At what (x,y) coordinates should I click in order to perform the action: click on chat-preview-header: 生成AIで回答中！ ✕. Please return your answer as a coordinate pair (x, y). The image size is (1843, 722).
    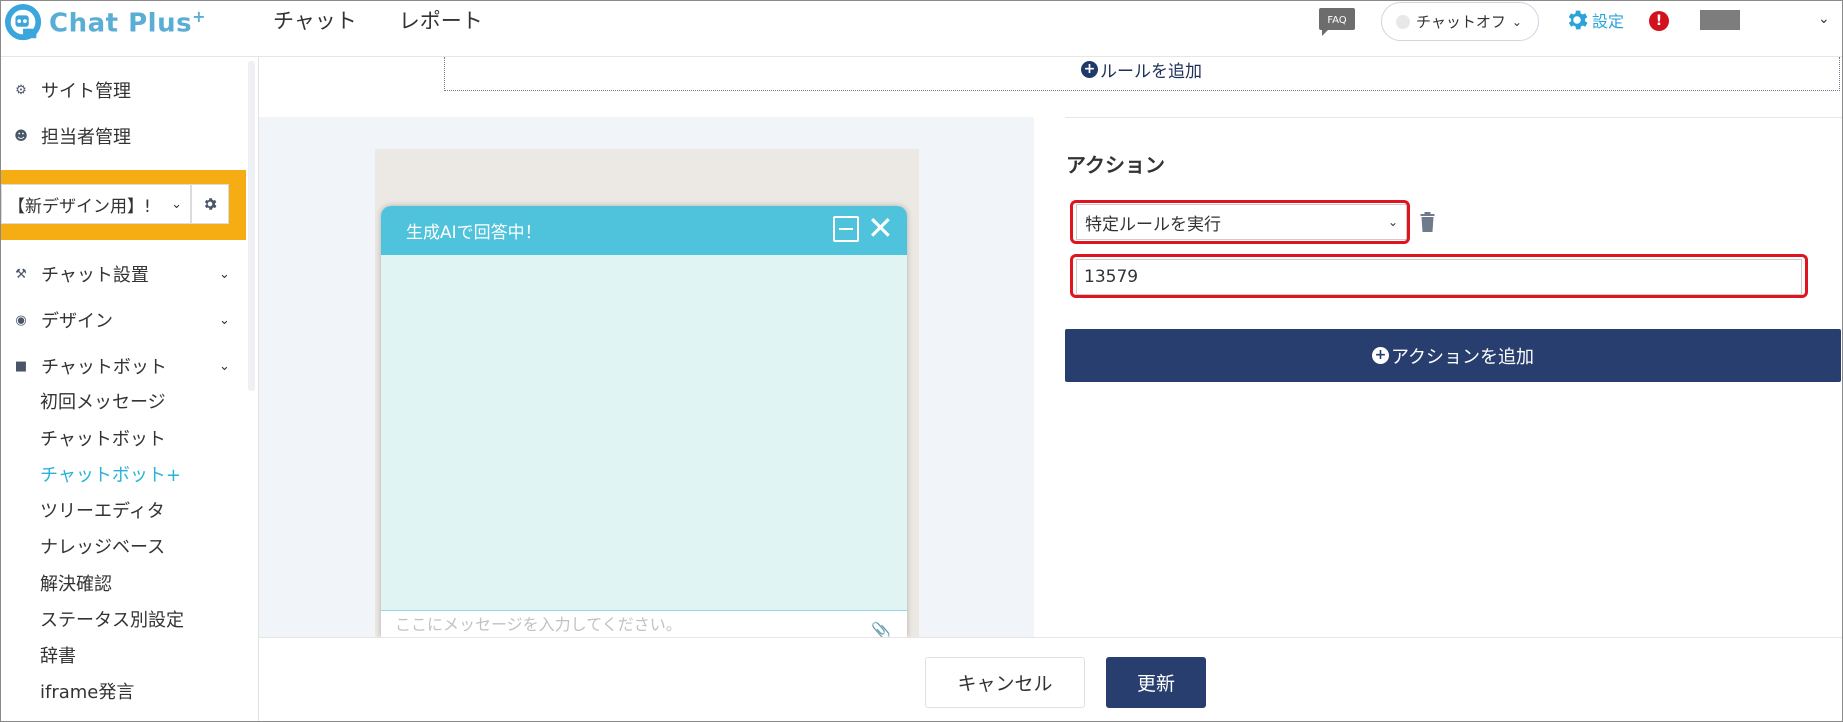
    Looking at the image, I should click on (644, 230).